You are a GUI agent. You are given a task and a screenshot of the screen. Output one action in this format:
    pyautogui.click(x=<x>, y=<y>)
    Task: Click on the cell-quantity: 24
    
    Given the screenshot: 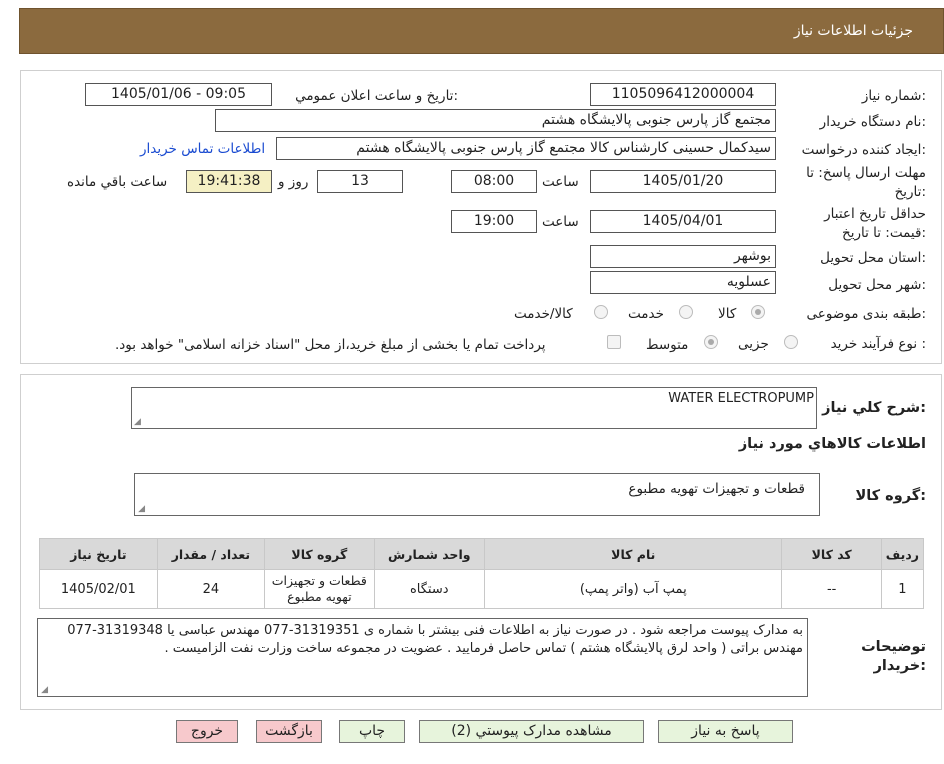 What is the action you would take?
    pyautogui.click(x=211, y=589)
    